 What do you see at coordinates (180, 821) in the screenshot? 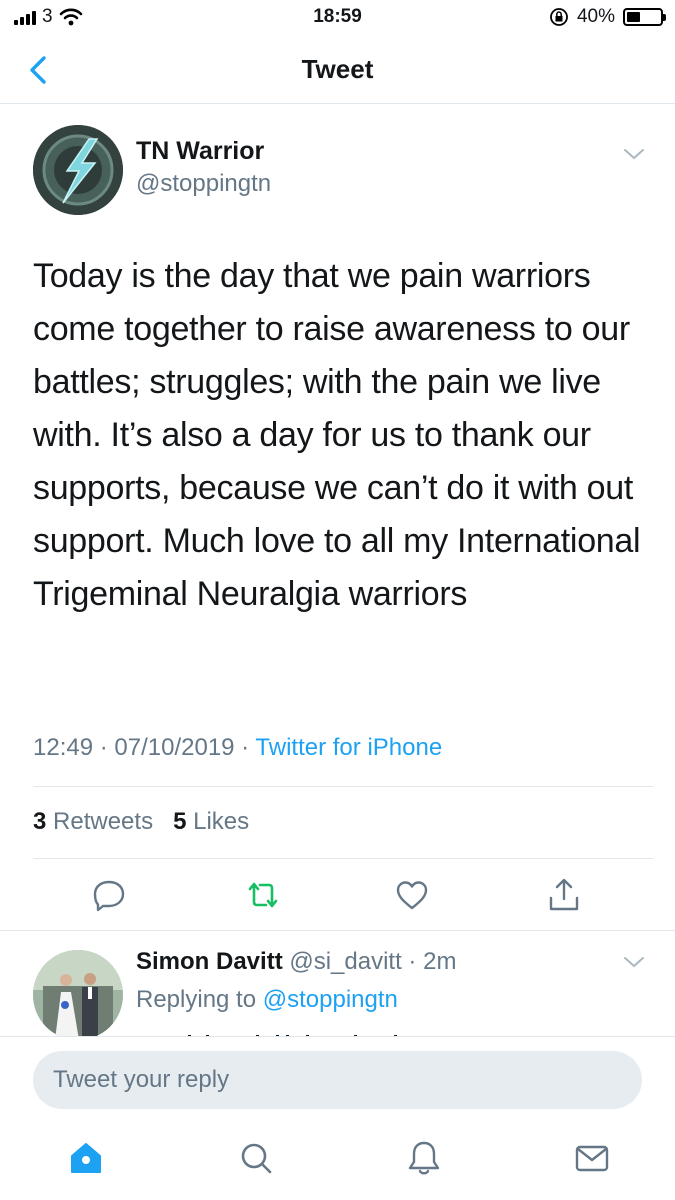
I see `likes-count: 5` at bounding box center [180, 821].